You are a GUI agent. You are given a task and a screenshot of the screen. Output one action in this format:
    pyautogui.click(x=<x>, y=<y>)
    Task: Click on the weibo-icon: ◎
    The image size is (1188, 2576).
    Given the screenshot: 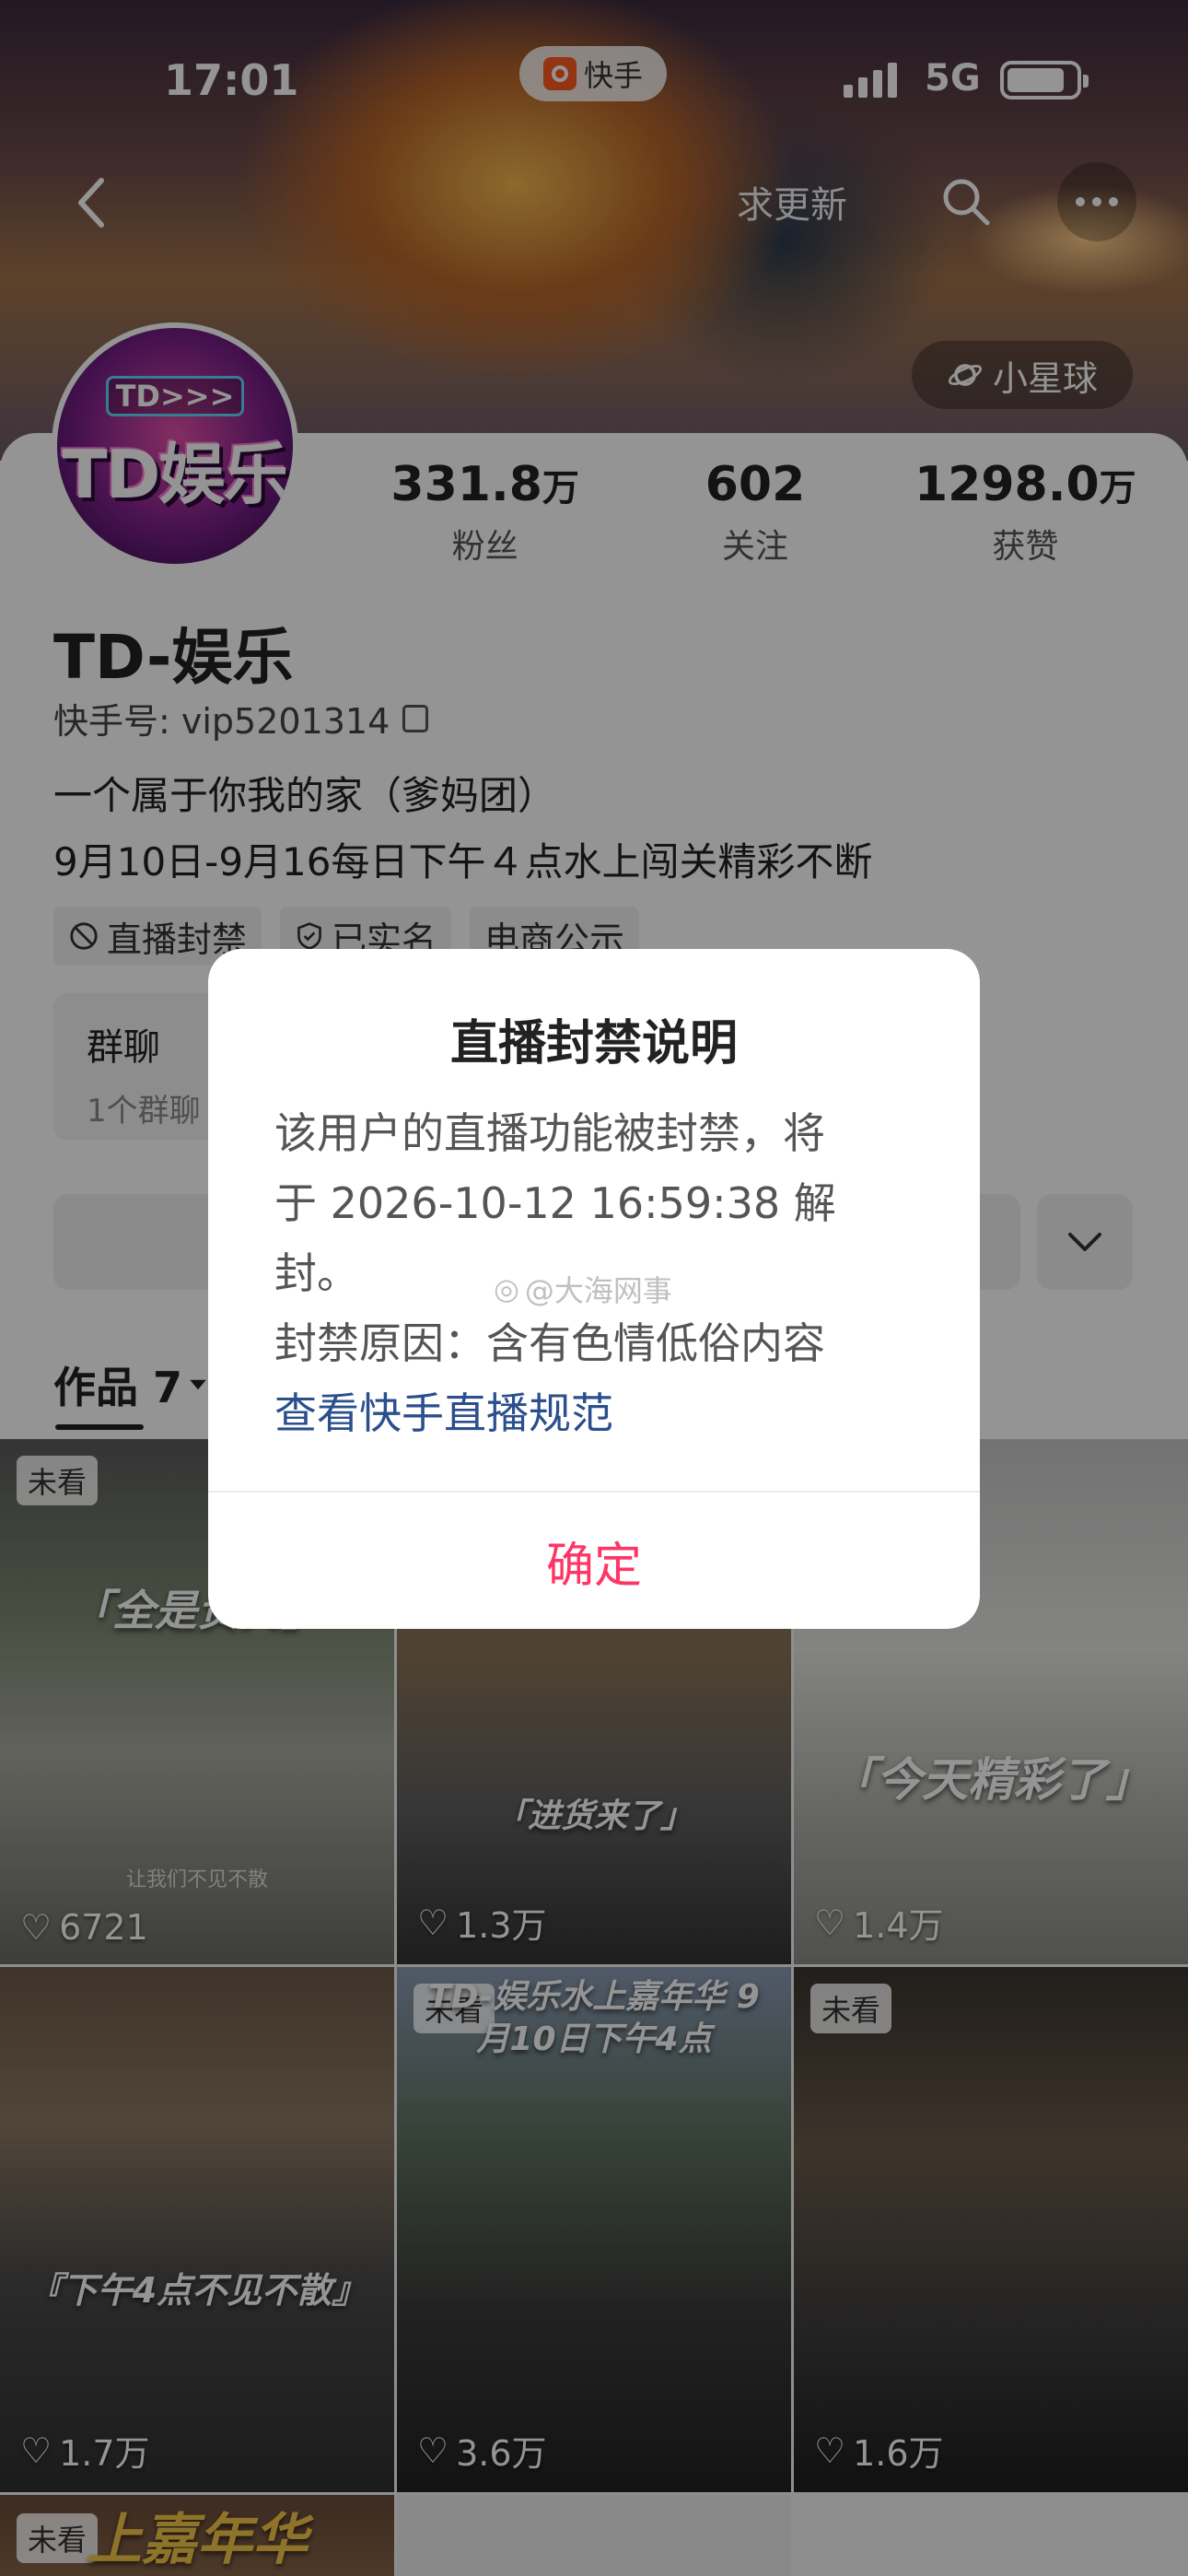 What is the action you would take?
    pyautogui.click(x=507, y=1288)
    